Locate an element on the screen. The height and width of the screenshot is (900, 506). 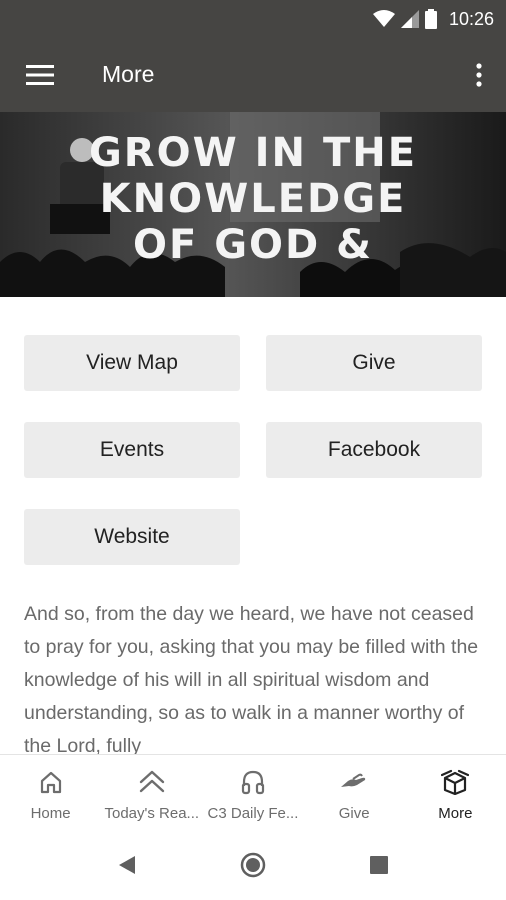
give-hand-icon is located at coordinates (353, 780).